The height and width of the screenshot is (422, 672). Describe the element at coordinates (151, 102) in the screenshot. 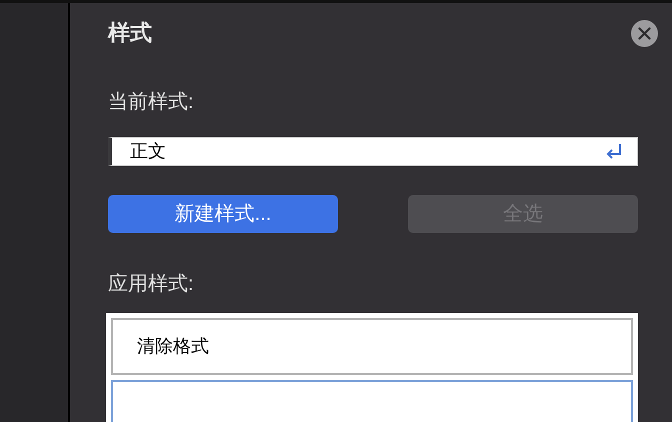

I see `current-style-label: 当前样式:` at that location.